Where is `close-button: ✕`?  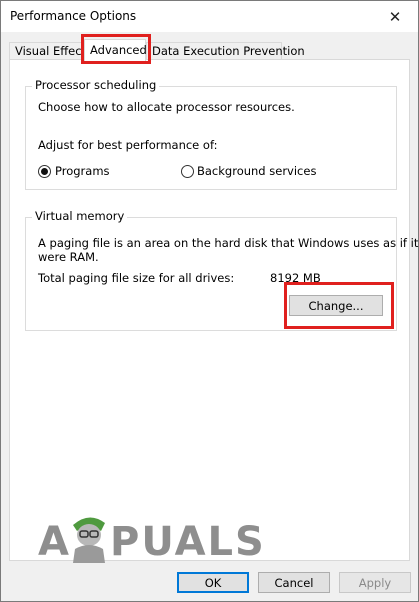 close-button: ✕ is located at coordinates (395, 16).